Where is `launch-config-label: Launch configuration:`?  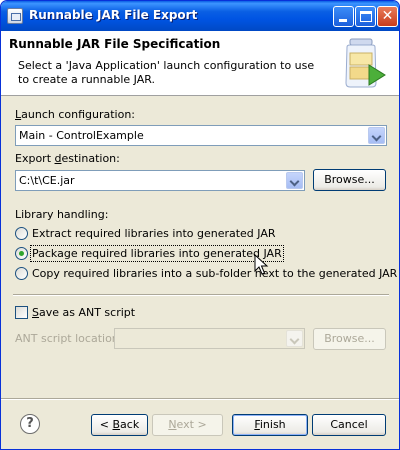 launch-config-label: Launch configuration: is located at coordinates (75, 114).